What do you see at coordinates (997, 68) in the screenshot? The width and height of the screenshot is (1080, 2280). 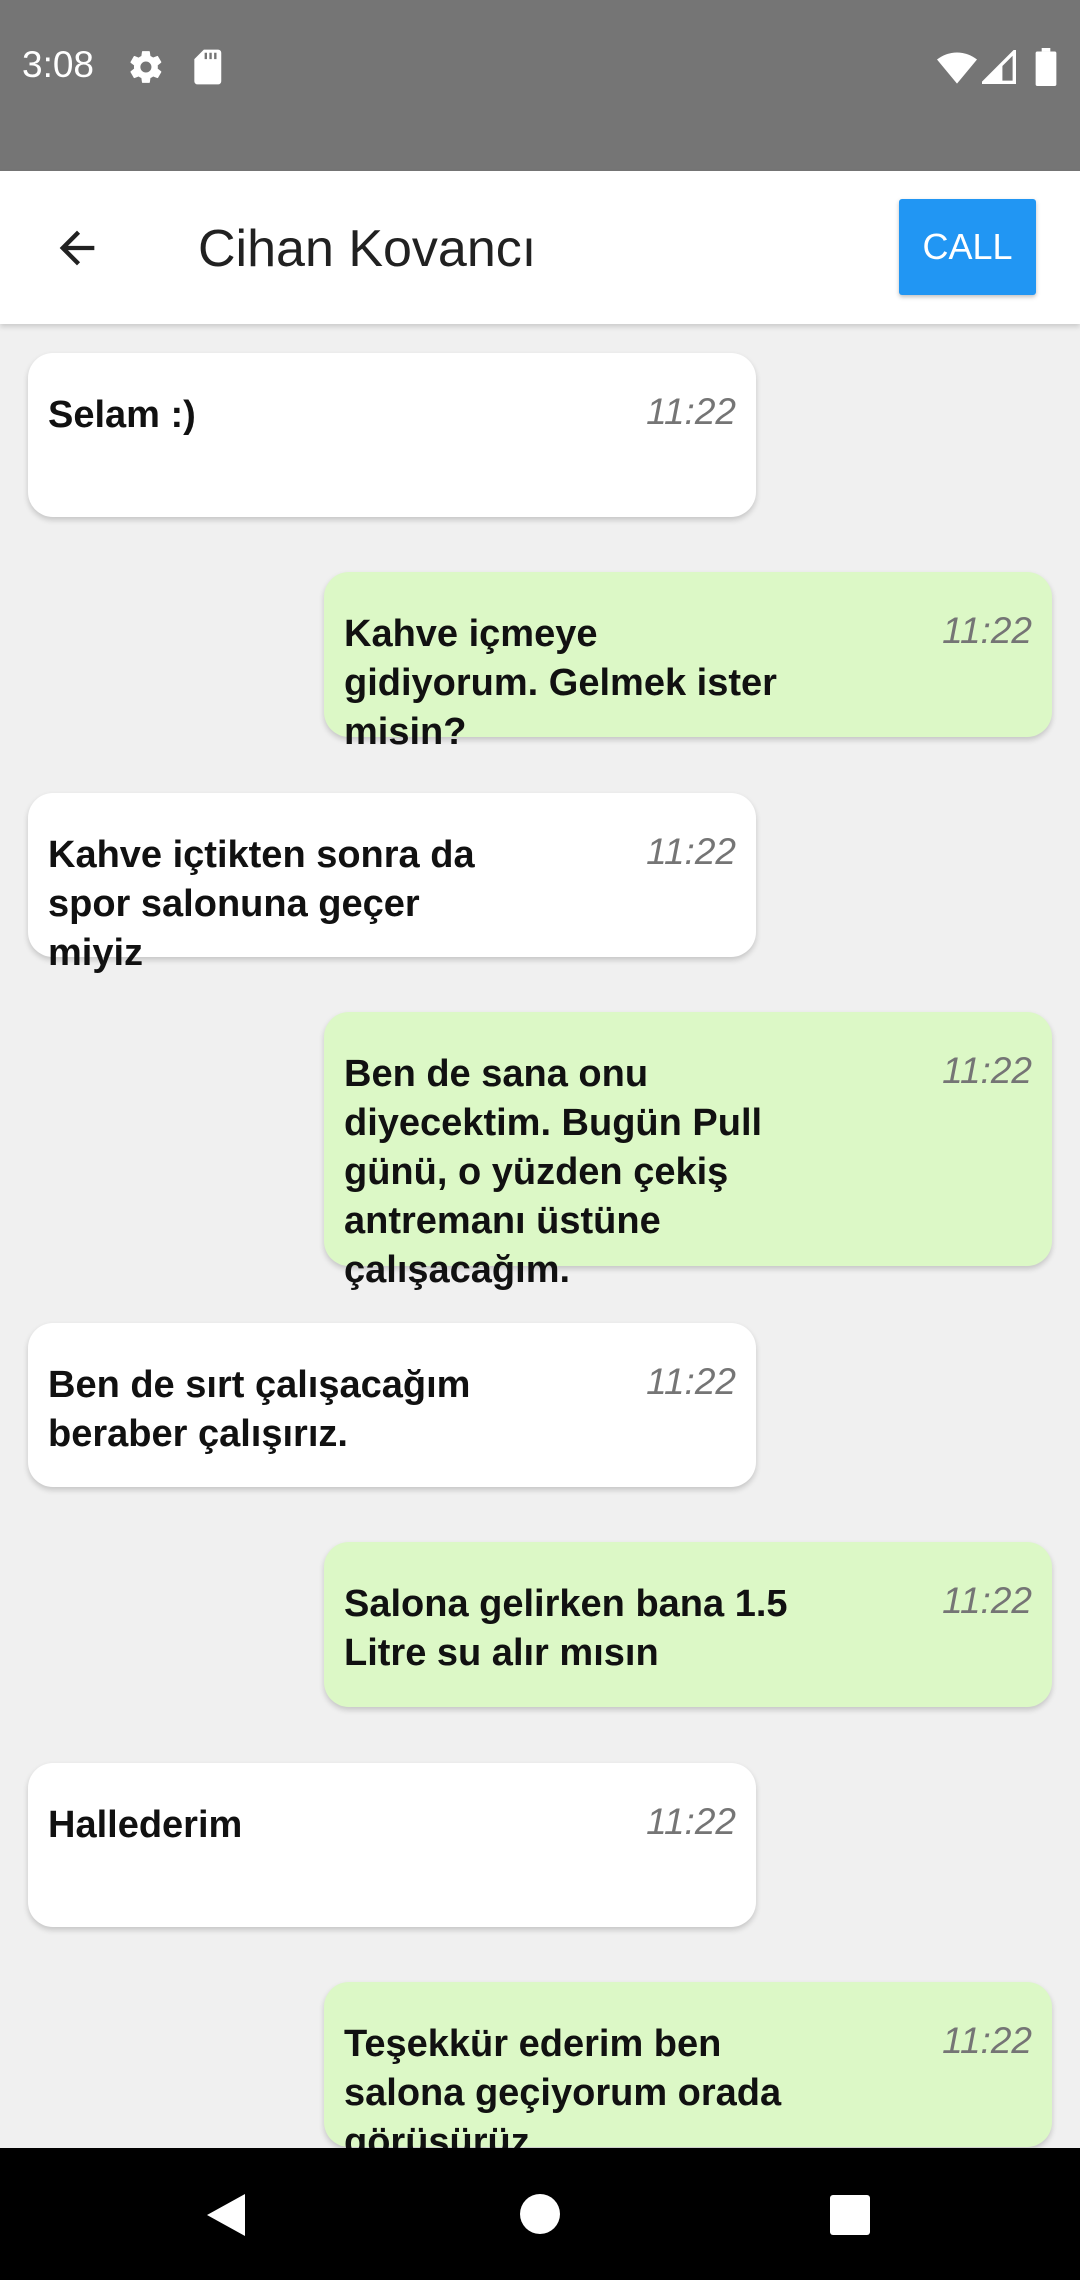 I see `signal-icon` at bounding box center [997, 68].